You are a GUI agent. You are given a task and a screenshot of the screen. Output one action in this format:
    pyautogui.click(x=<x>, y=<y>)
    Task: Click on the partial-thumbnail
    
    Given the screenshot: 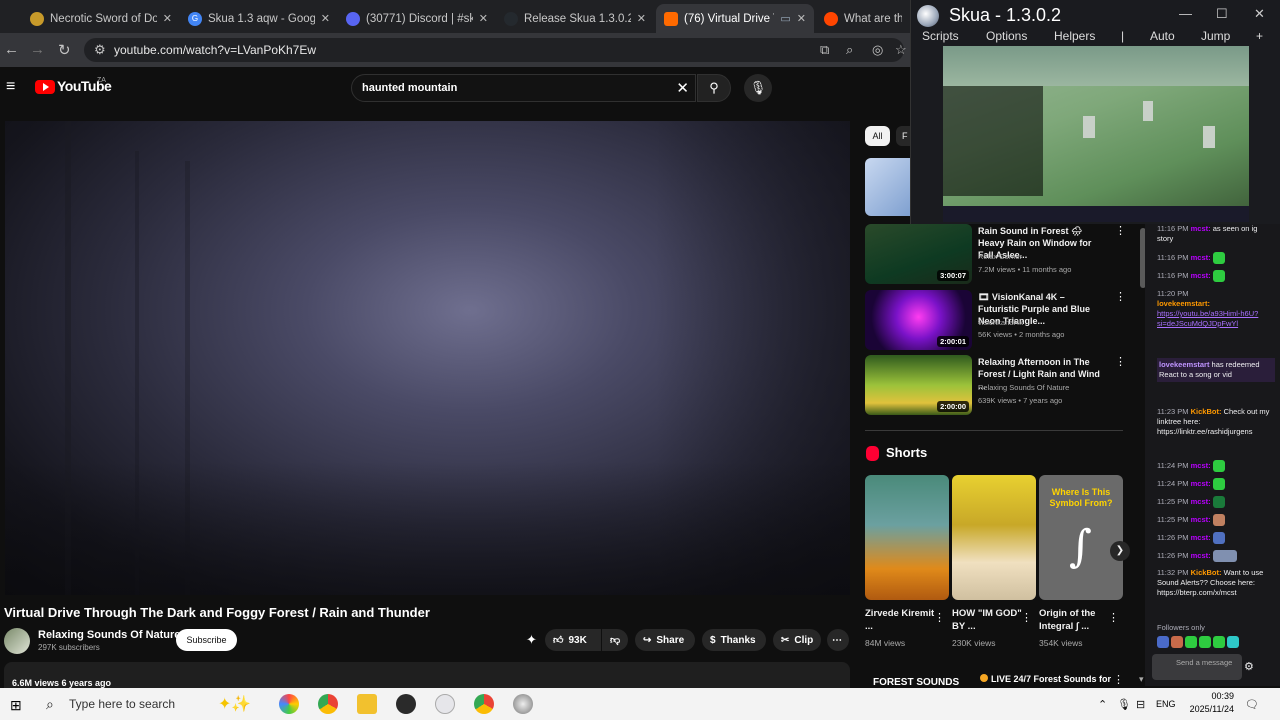 What is the action you would take?
    pyautogui.click(x=887, y=187)
    